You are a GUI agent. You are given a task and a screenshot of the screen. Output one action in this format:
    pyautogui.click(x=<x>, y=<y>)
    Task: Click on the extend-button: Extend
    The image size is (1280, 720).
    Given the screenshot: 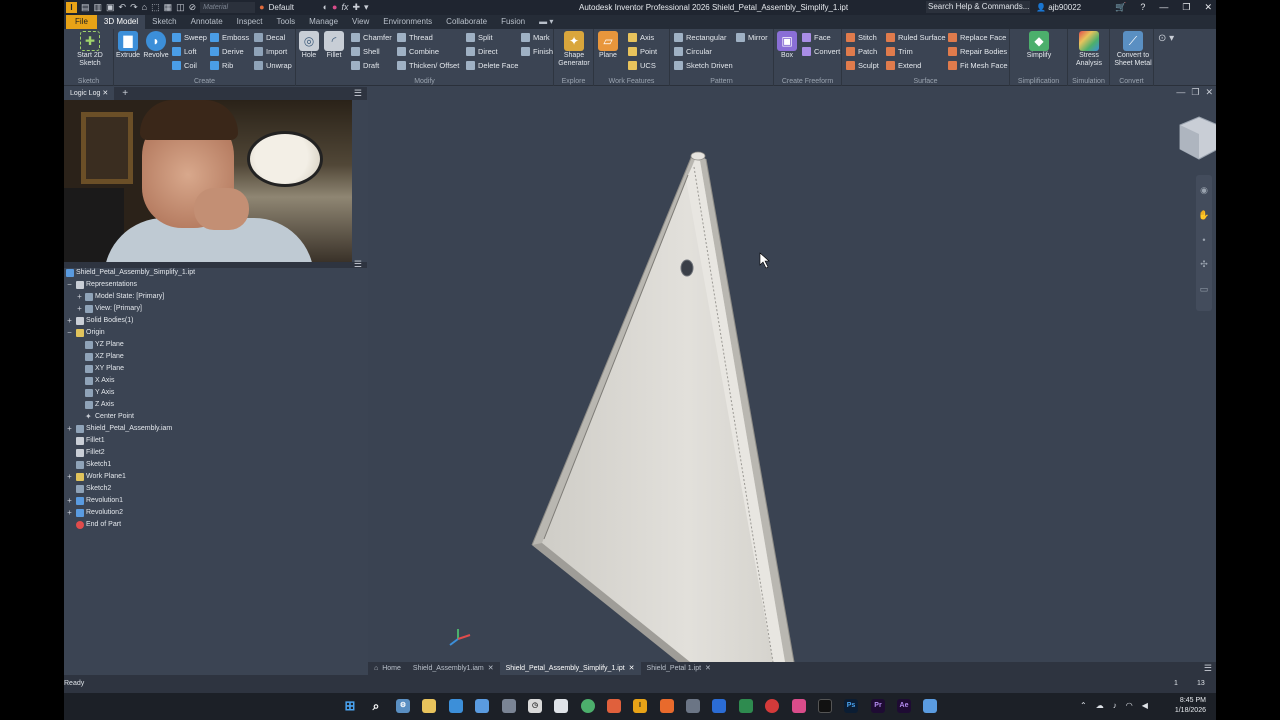 What is the action you would take?
    pyautogui.click(x=903, y=65)
    